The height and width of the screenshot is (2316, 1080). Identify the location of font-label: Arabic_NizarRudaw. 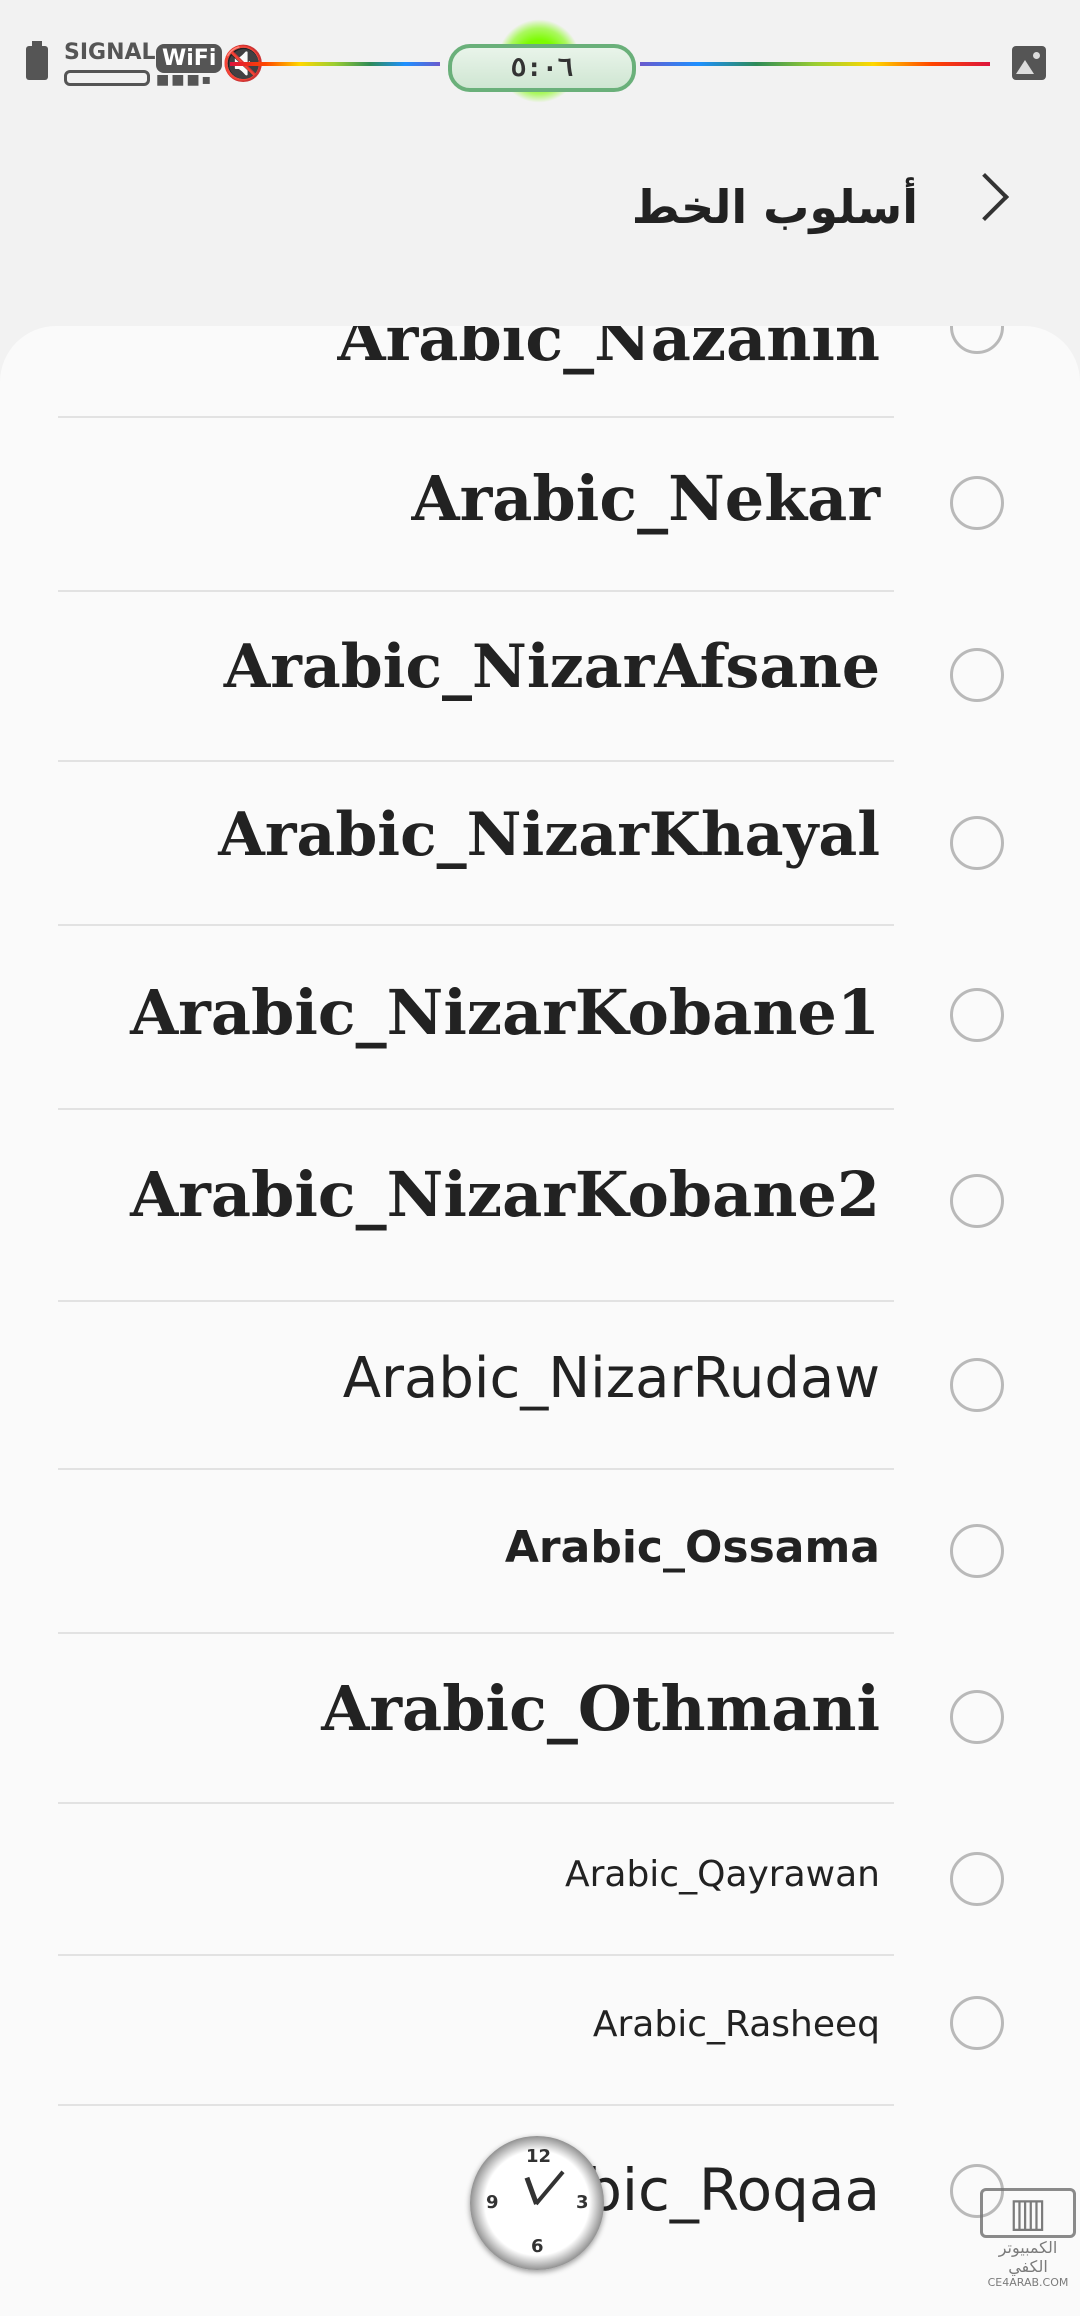
(611, 1378).